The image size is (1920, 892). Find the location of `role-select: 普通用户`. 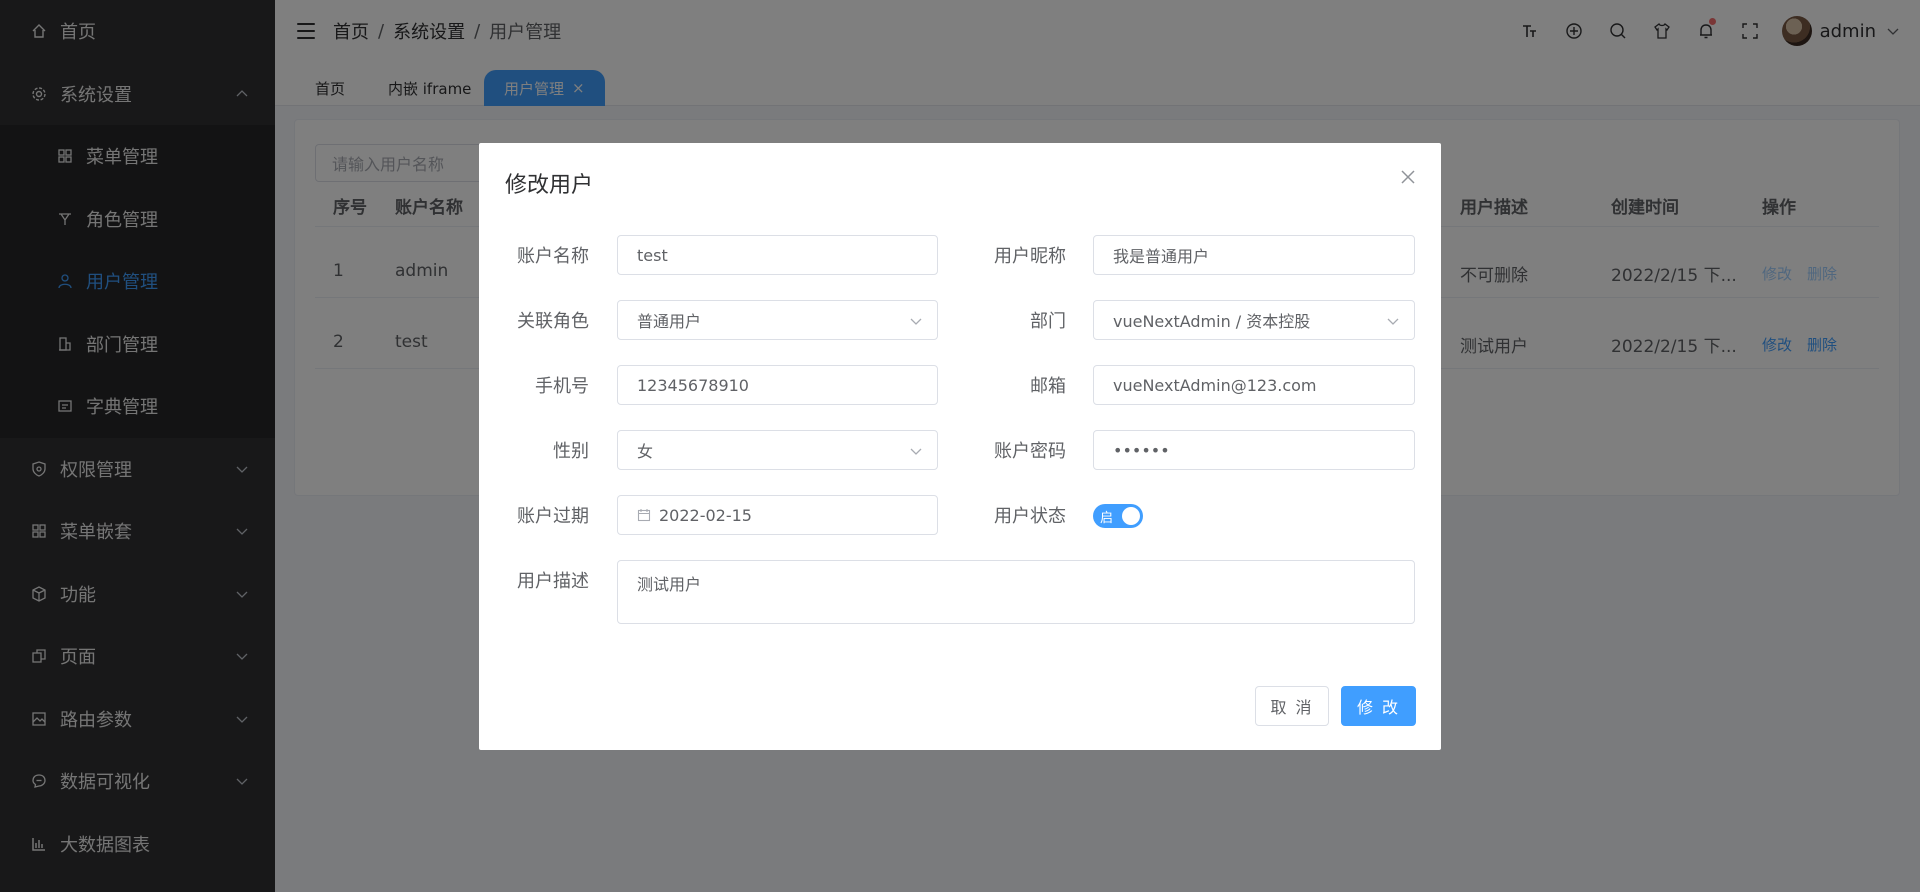

role-select: 普通用户 is located at coordinates (777, 320).